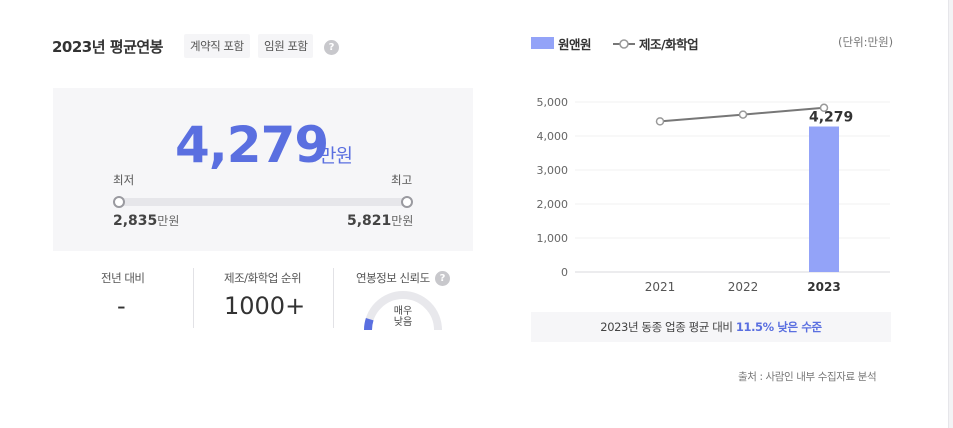  Describe the element at coordinates (824, 199) in the screenshot. I see `bar` at that location.